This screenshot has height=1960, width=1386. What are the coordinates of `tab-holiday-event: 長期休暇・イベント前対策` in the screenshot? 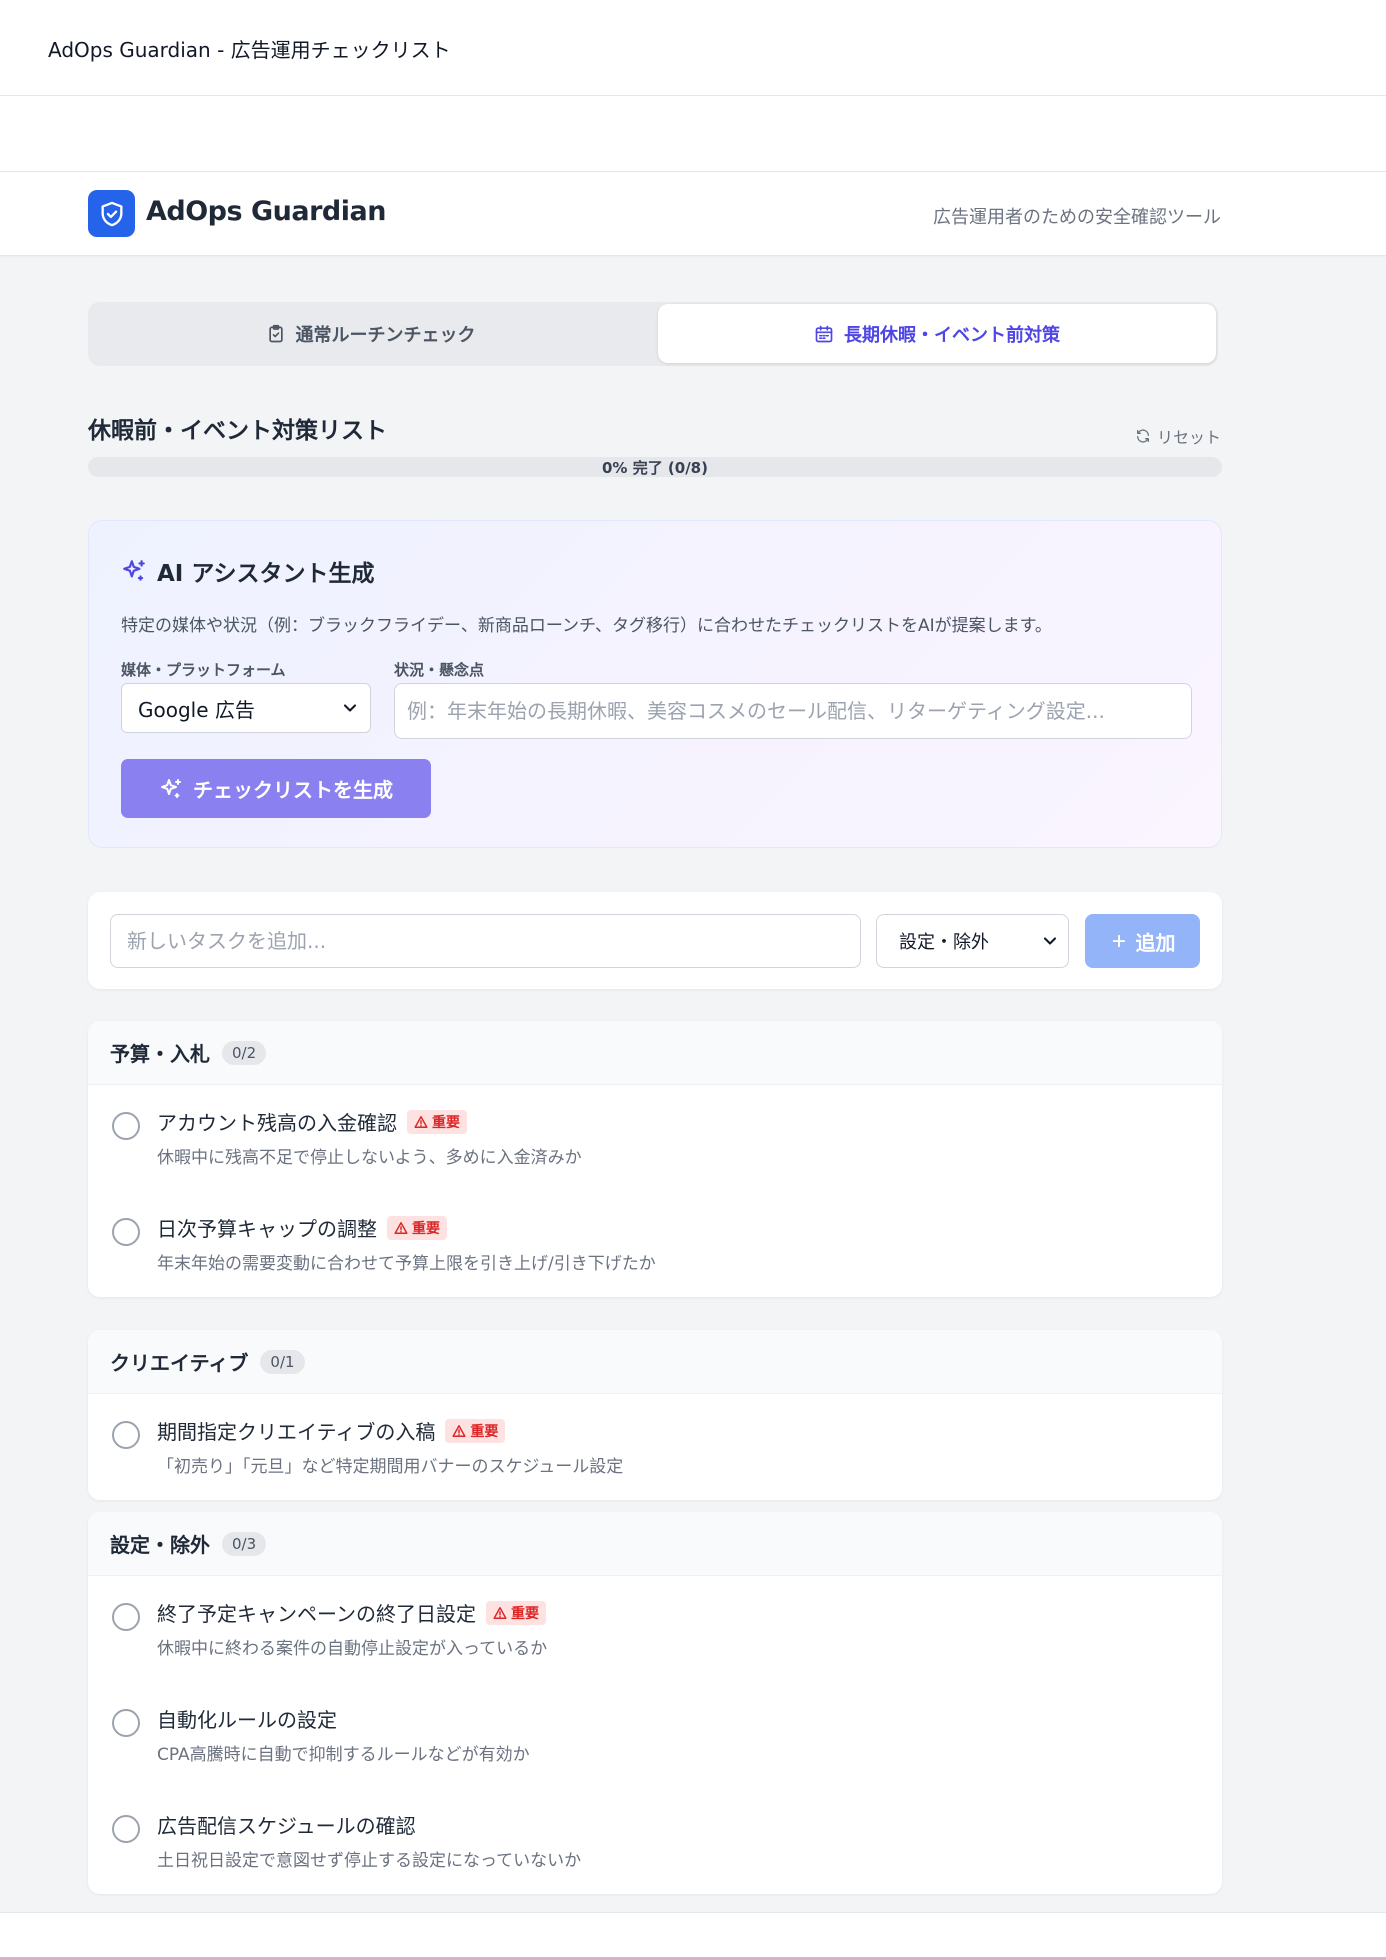 It's located at (937, 333).